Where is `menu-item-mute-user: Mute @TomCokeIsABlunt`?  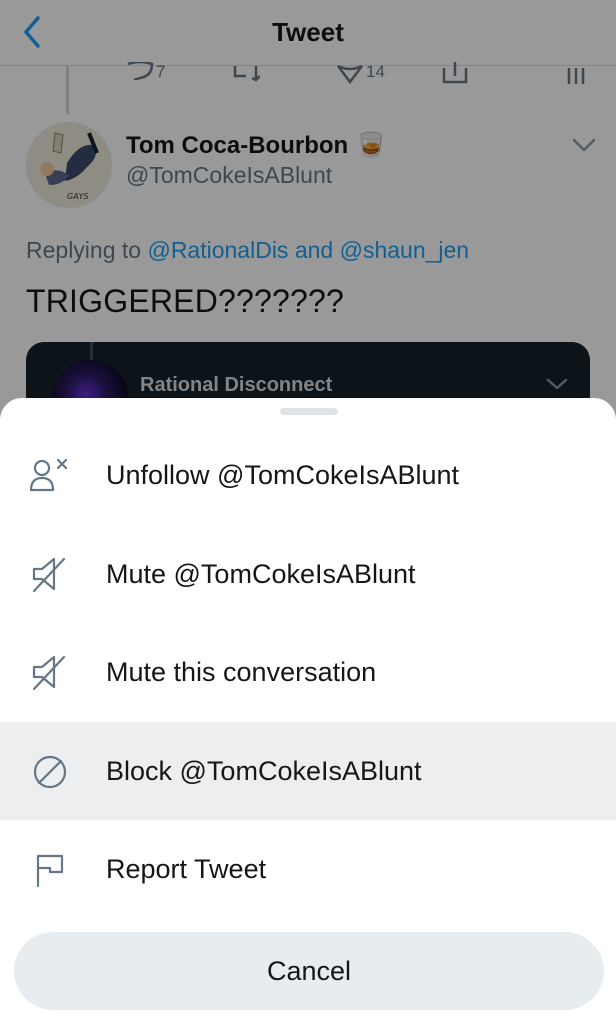 menu-item-mute-user: Mute @TomCokeIsABlunt is located at coordinates (308, 574).